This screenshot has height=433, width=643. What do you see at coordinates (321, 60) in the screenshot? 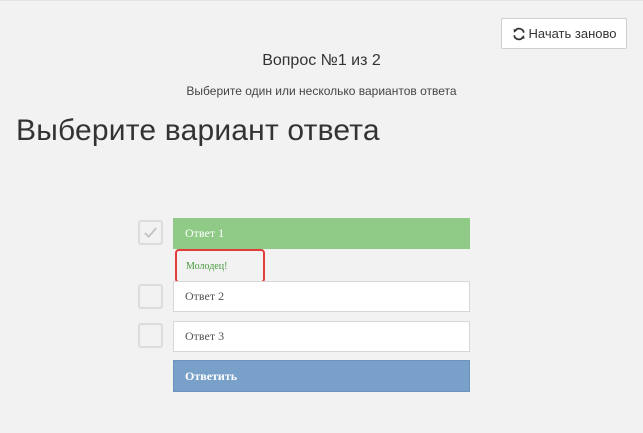
I see `question-counter: Вопрос №1 из 2` at bounding box center [321, 60].